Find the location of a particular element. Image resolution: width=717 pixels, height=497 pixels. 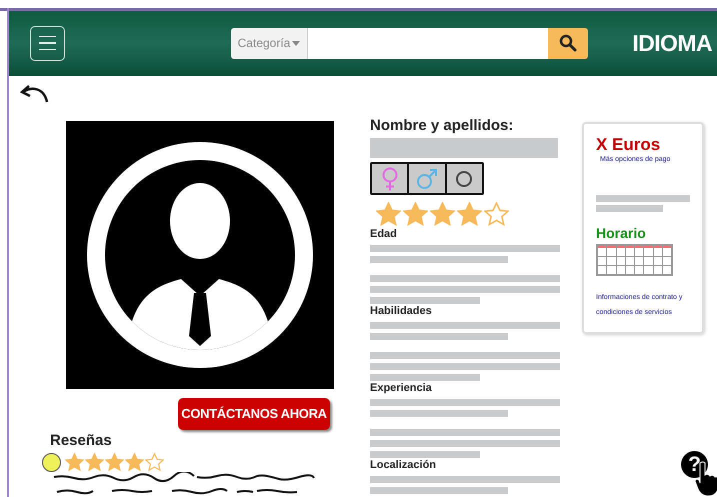

search-button is located at coordinates (568, 43).